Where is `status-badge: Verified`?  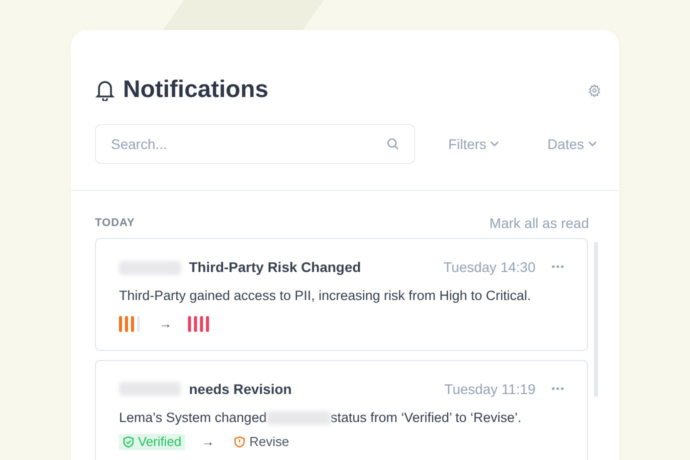
status-badge: Verified is located at coordinates (152, 442).